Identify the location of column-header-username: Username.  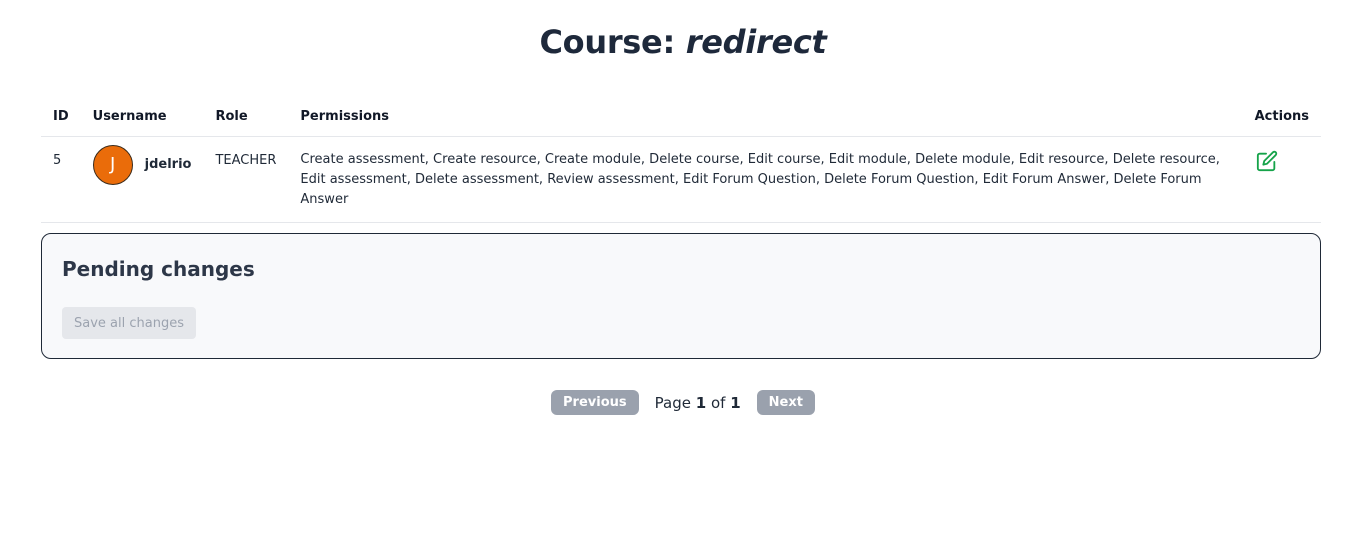
(142, 117).